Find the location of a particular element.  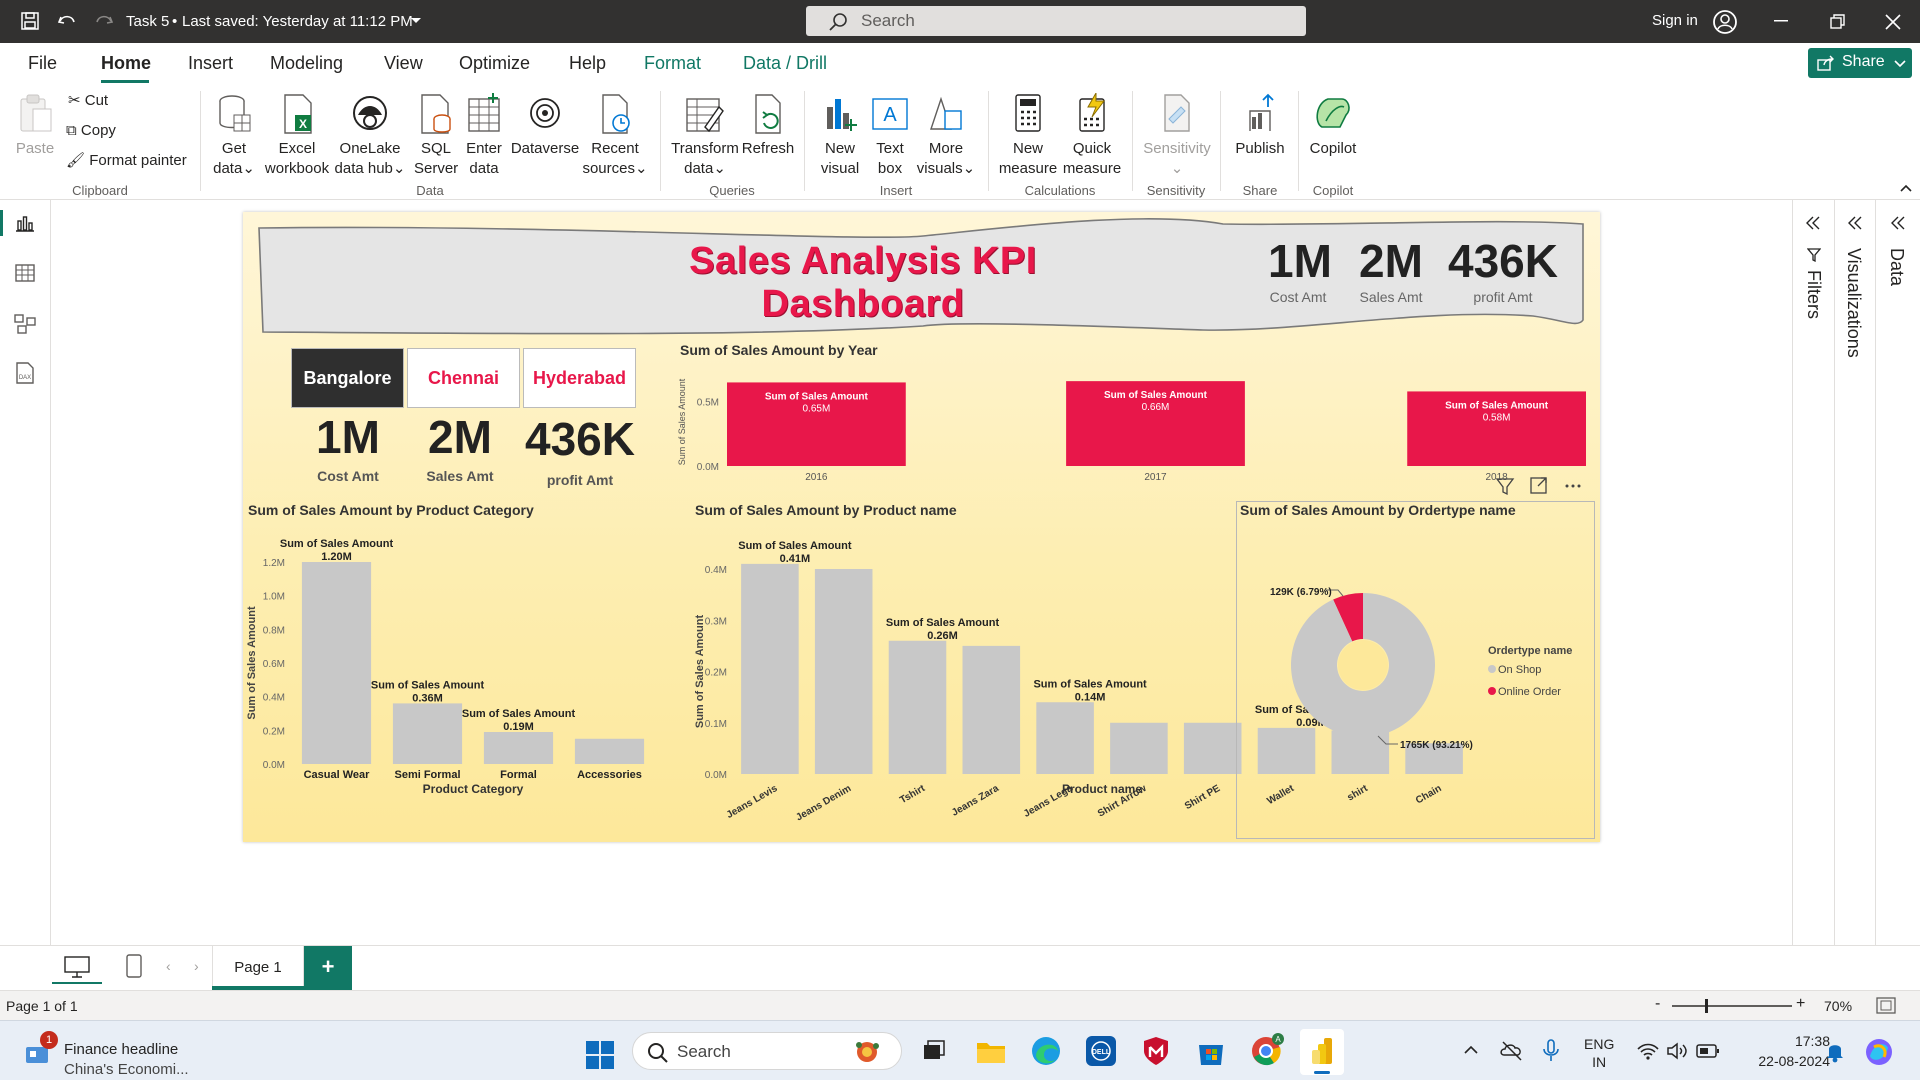

new-visual-button: New visual is located at coordinates (840, 136).